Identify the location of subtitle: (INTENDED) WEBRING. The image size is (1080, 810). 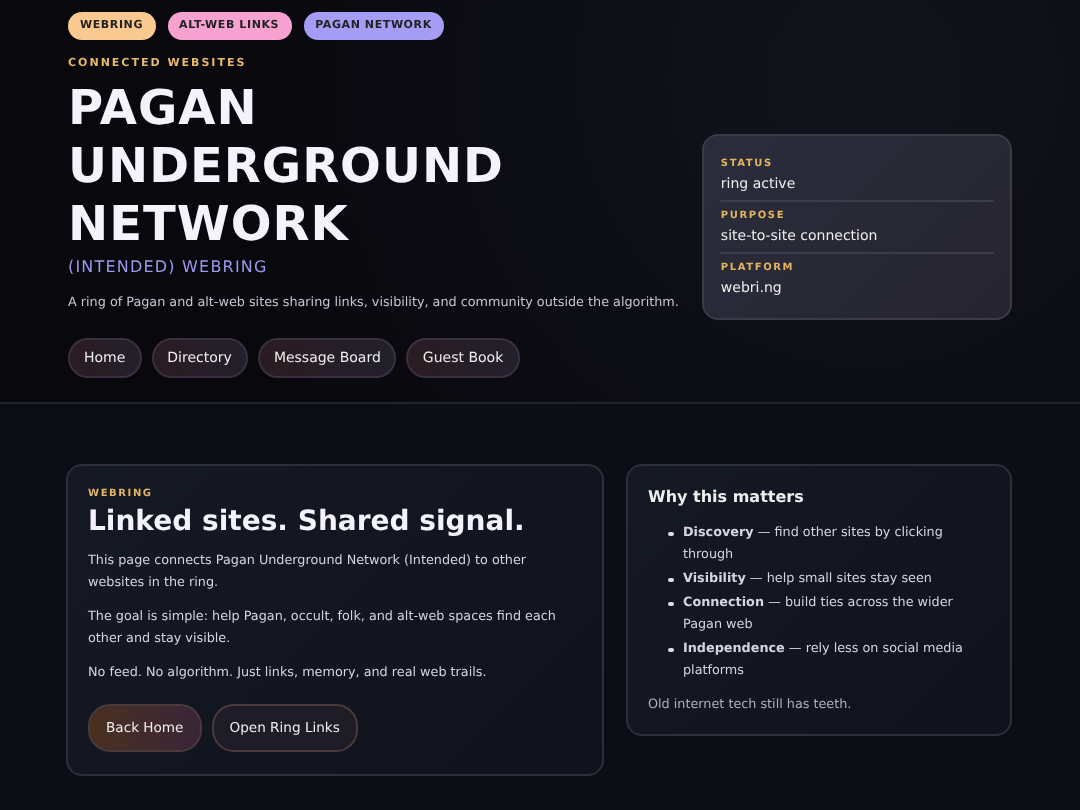
(169, 267).